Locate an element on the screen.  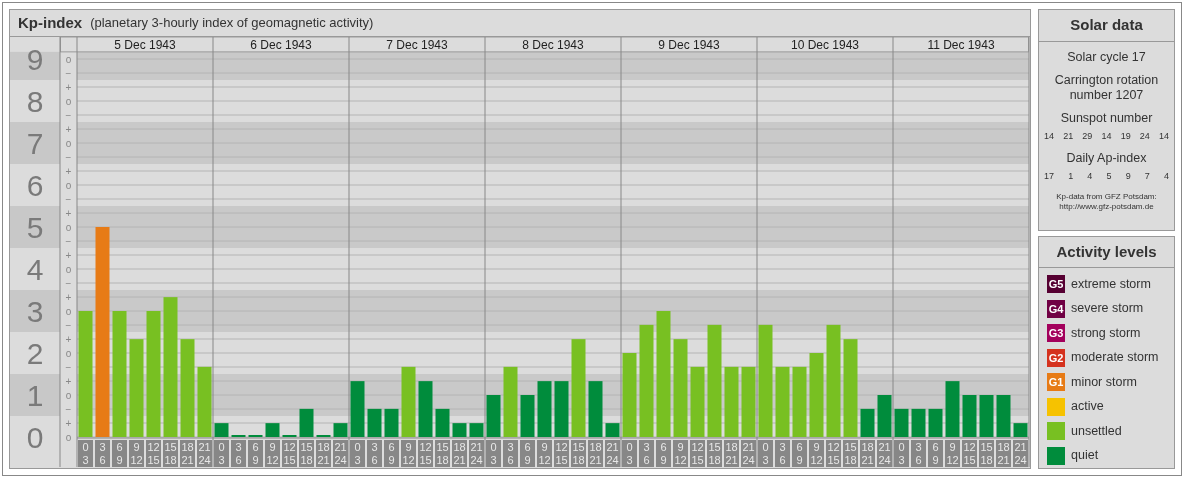
ap-value: 7 is located at coordinates (1147, 176).